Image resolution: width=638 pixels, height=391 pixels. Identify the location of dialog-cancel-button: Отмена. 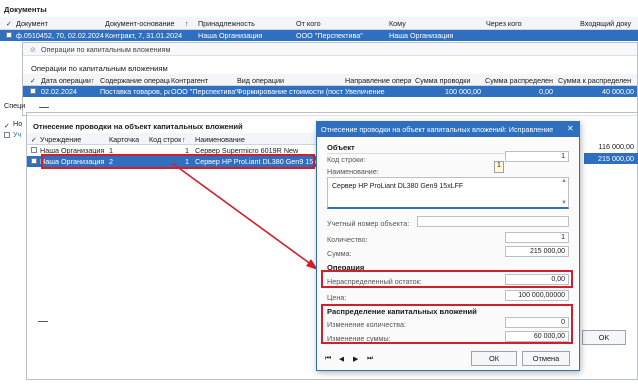
(546, 358).